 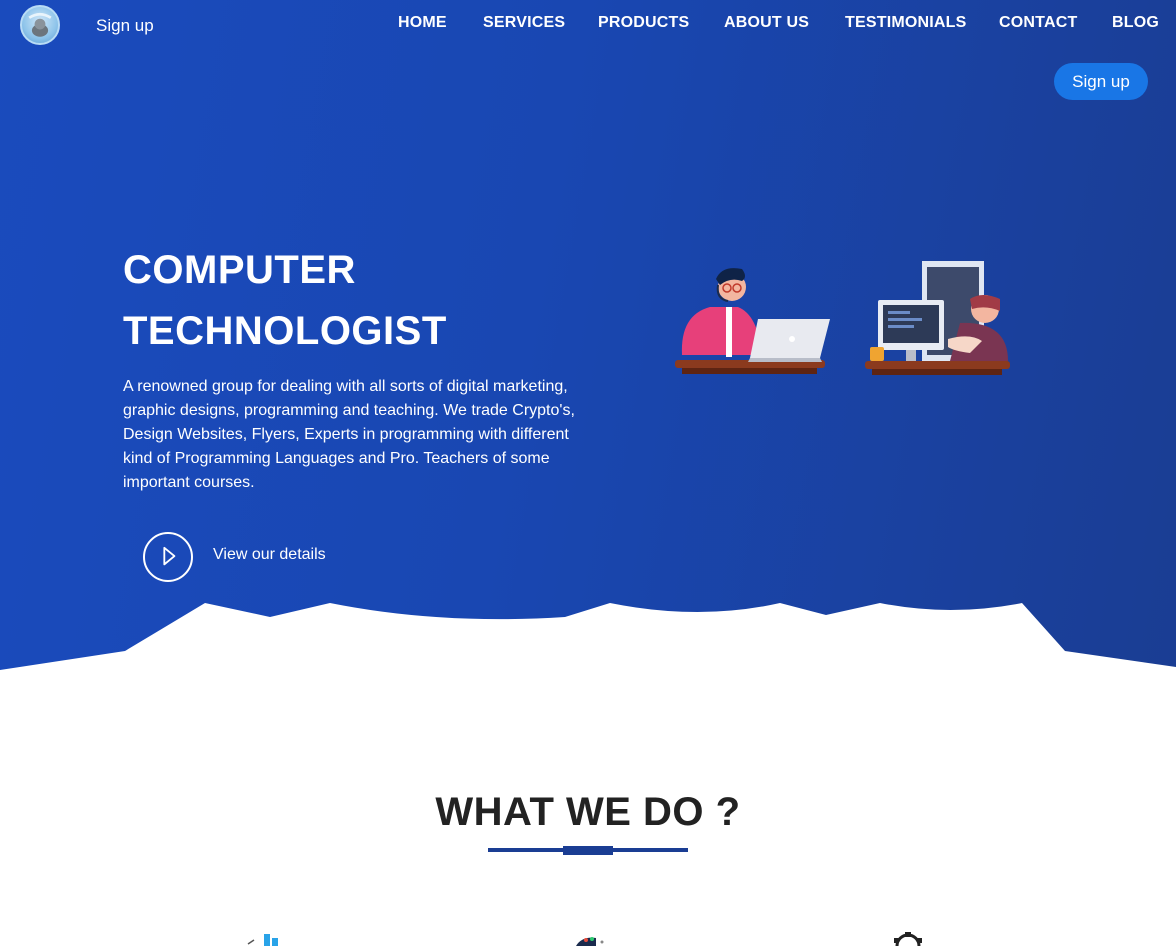 What do you see at coordinates (239, 270) in the screenshot?
I see `hero-title-line1: COMPUTER` at bounding box center [239, 270].